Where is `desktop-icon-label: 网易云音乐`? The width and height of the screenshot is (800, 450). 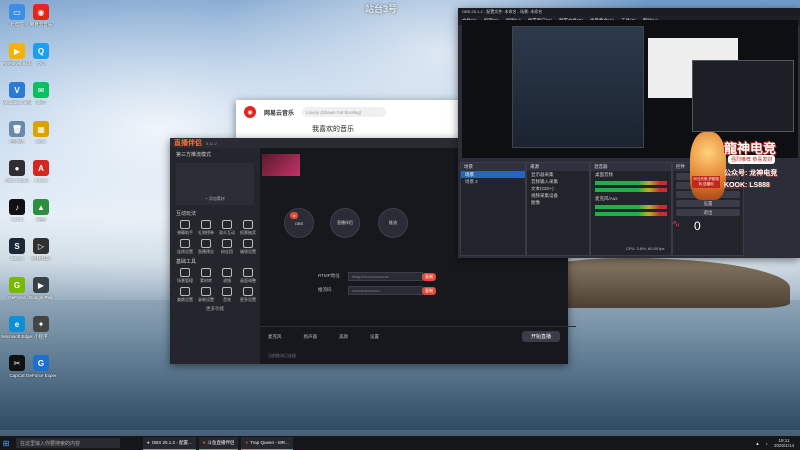 desktop-icon-label: 网易云音乐 is located at coordinates (41, 24).